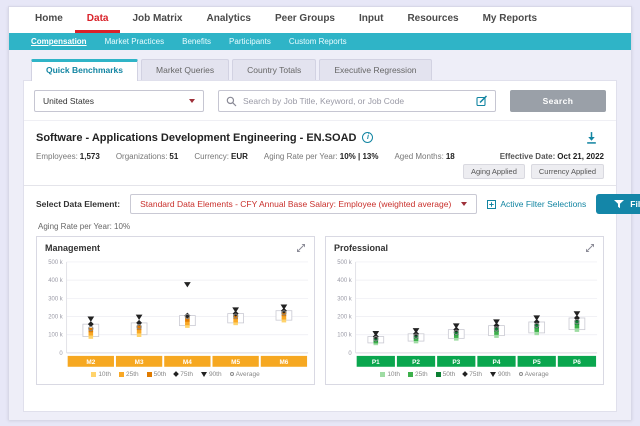 The width and height of the screenshot is (640, 426). I want to click on subnav-benefits: Benefits, so click(196, 41).